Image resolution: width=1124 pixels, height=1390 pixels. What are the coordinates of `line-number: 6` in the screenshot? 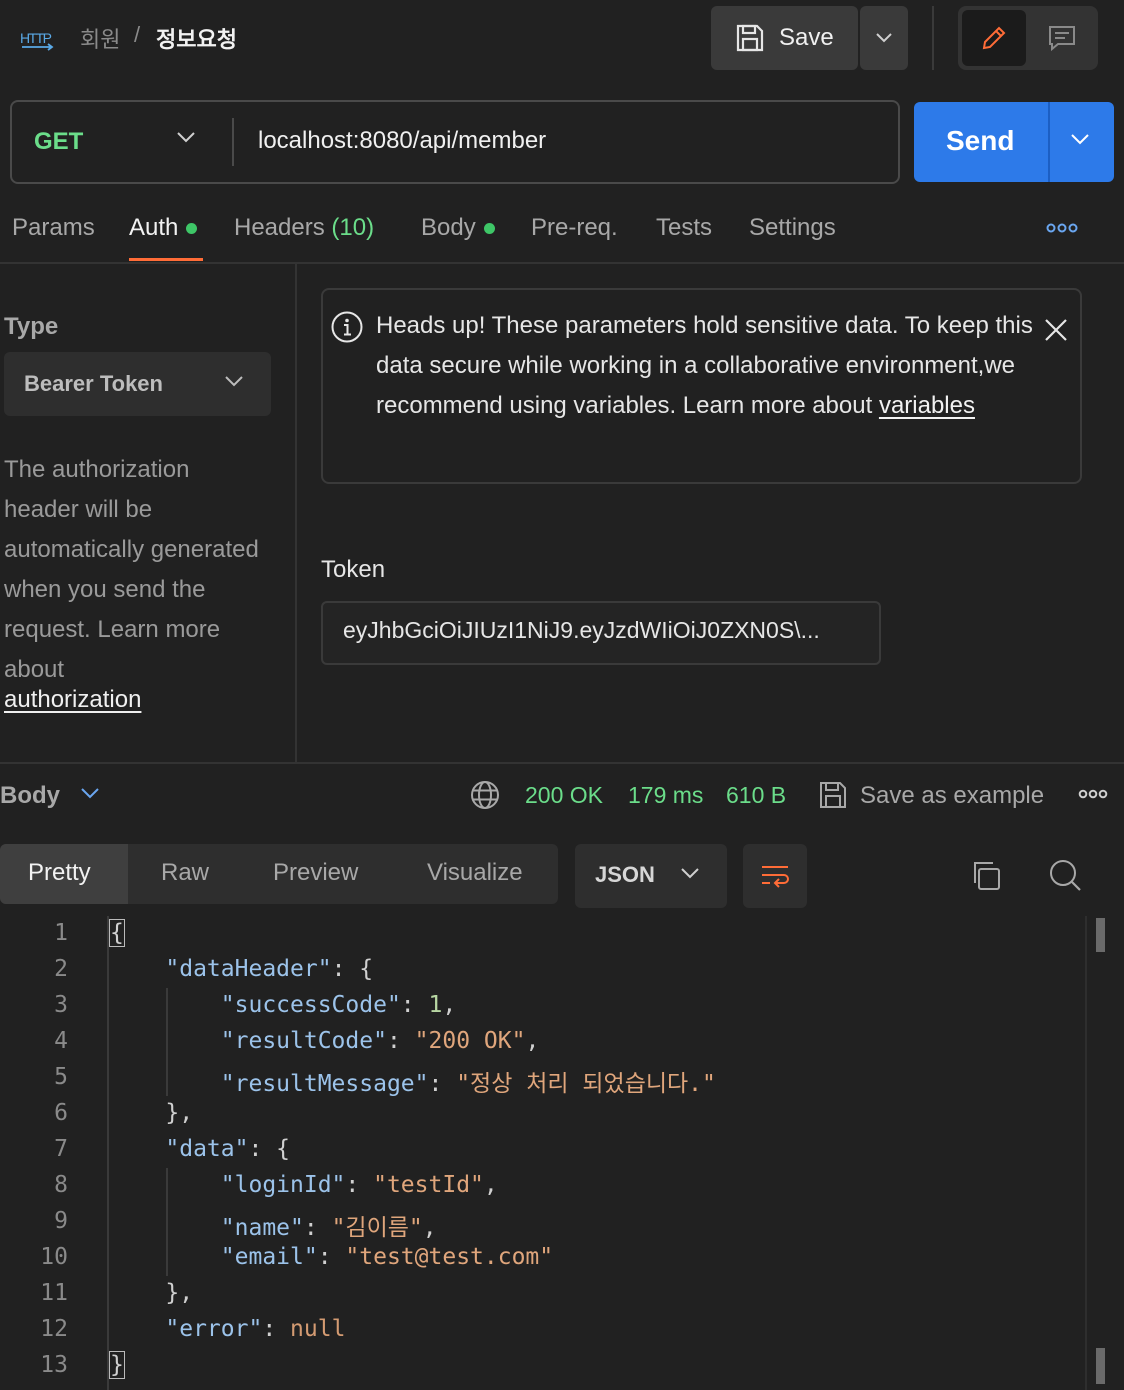 It's located at (61, 1113).